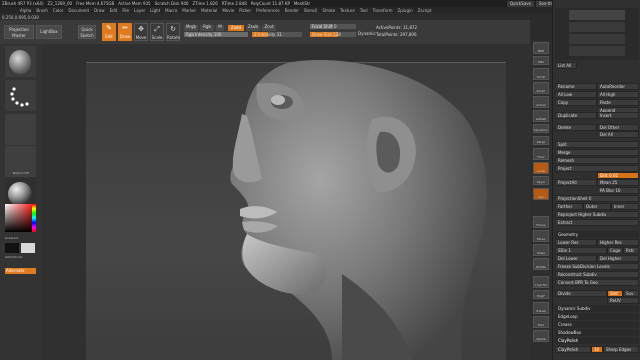 Image resolution: width=640 pixels, height=360 pixels. What do you see at coordinates (34, 218) in the screenshot?
I see `hue-strip` at bounding box center [34, 218].